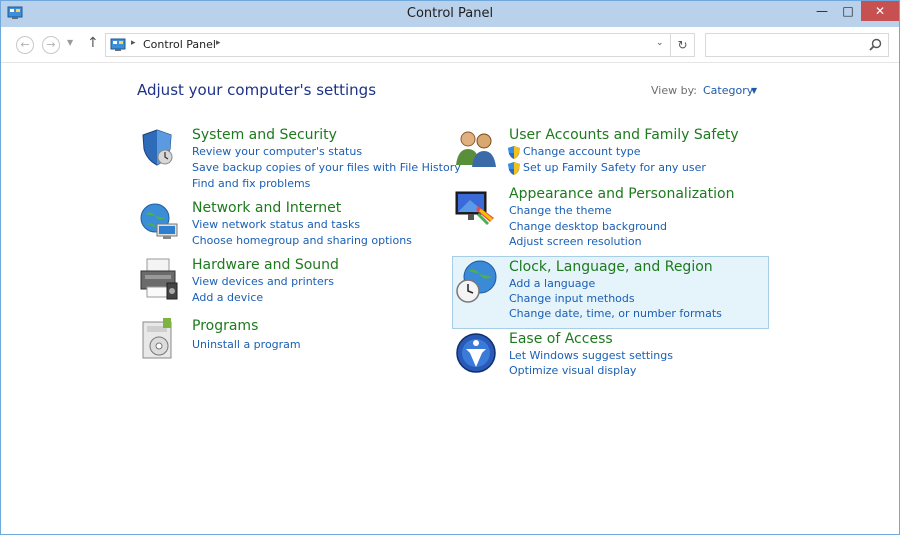 The image size is (900, 535). Describe the element at coordinates (302, 240) in the screenshot. I see `link-homegroup-sharing: Choose homegroup and sharing options` at that location.